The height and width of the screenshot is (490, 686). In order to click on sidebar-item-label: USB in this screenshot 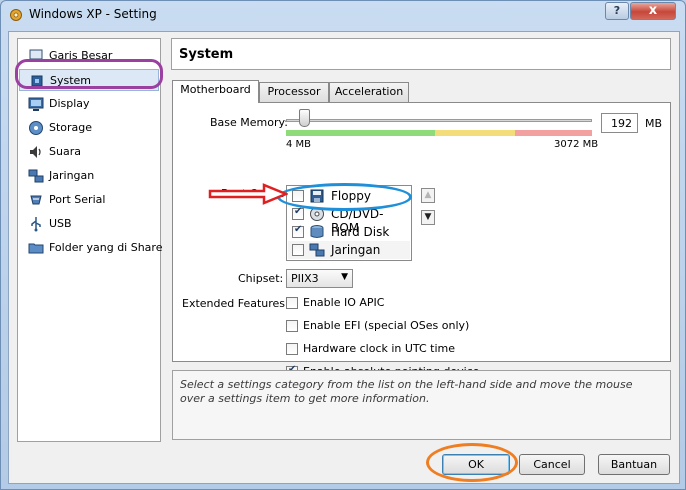, I will do `click(60, 223)`.